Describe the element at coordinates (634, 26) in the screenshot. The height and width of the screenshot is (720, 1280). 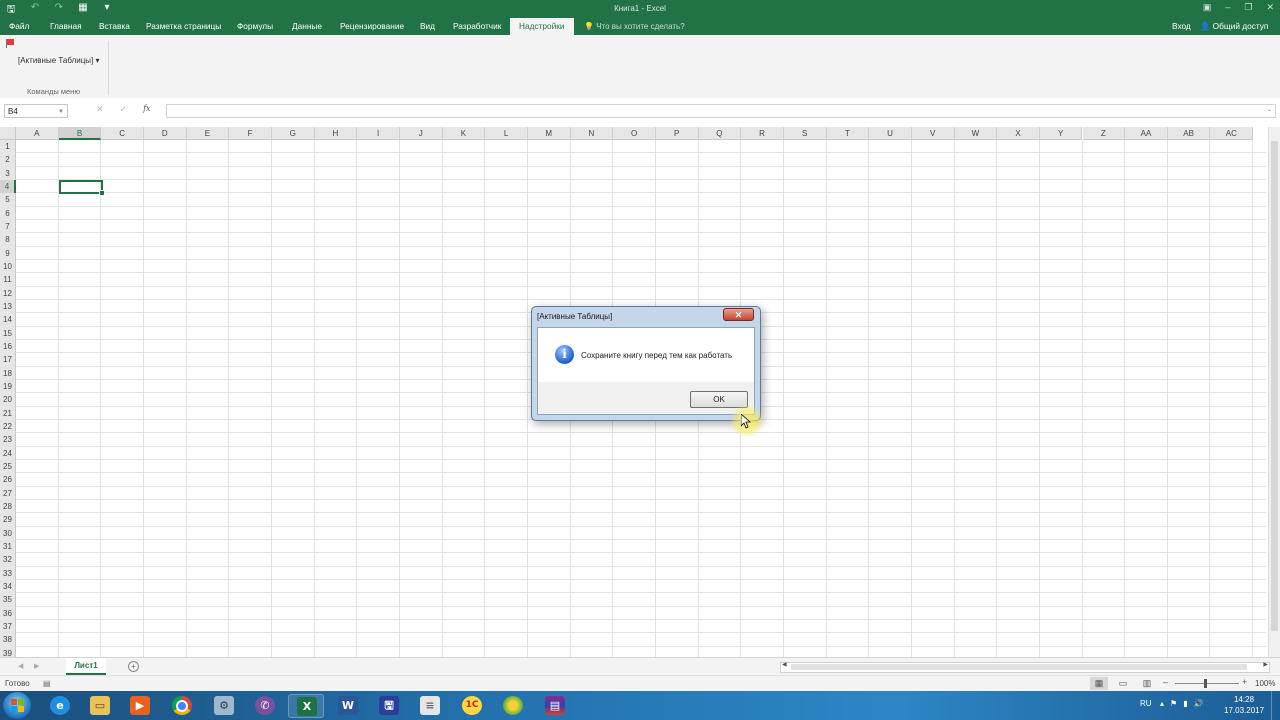
I see `tell-me-box: 💡 Что вы хотите сделать?` at that location.